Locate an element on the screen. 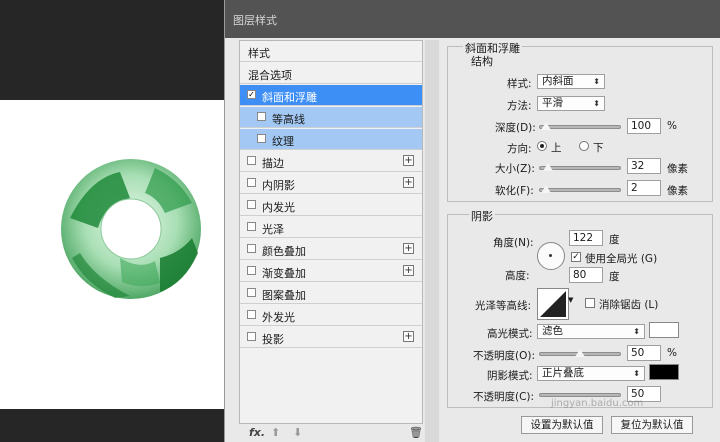 This screenshot has width=720, height=442. style-list-item: 内阴影 + is located at coordinates (331, 183).